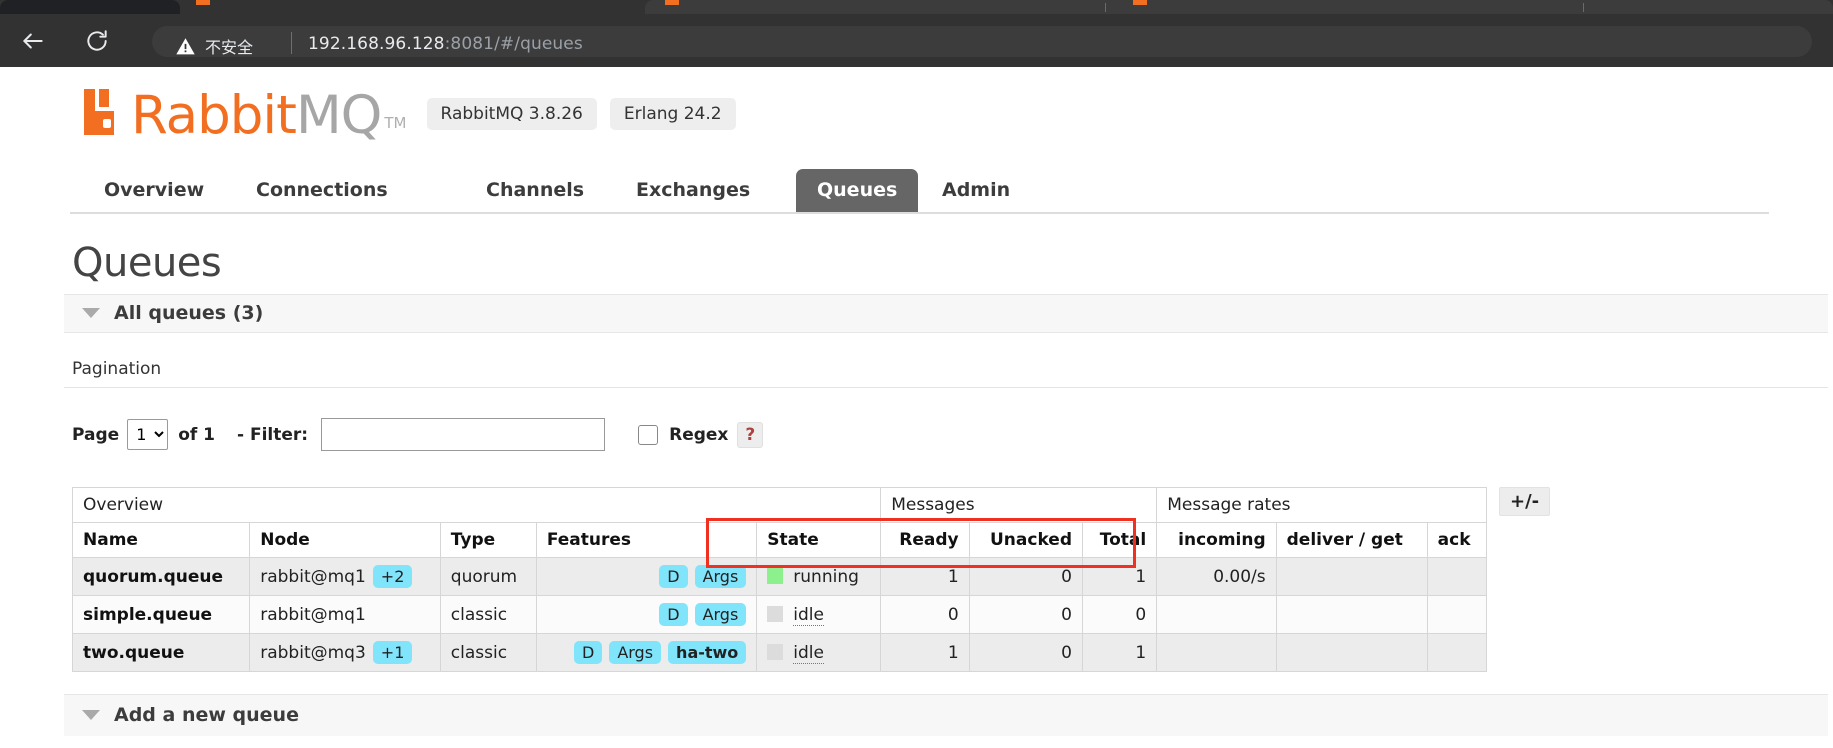 The image size is (1833, 748). I want to click on browser-tab, so click(90, 7).